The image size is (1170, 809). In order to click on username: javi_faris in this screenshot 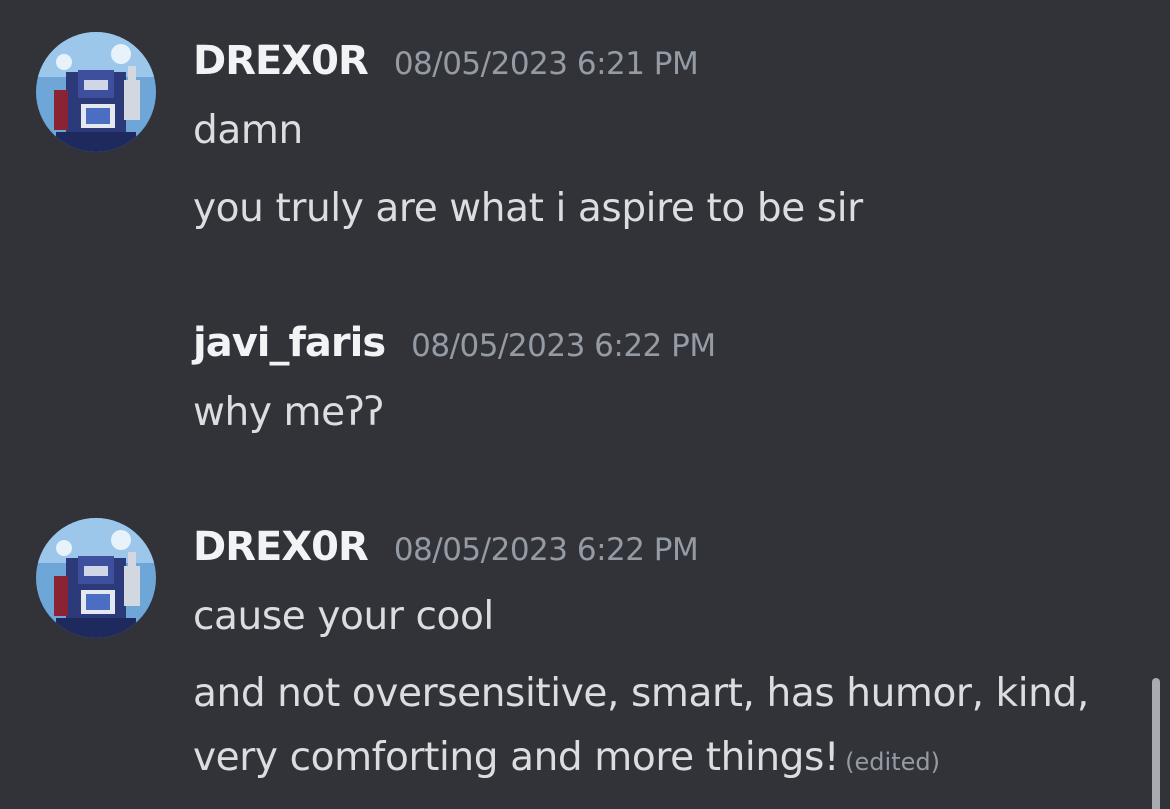, I will do `click(289, 343)`.